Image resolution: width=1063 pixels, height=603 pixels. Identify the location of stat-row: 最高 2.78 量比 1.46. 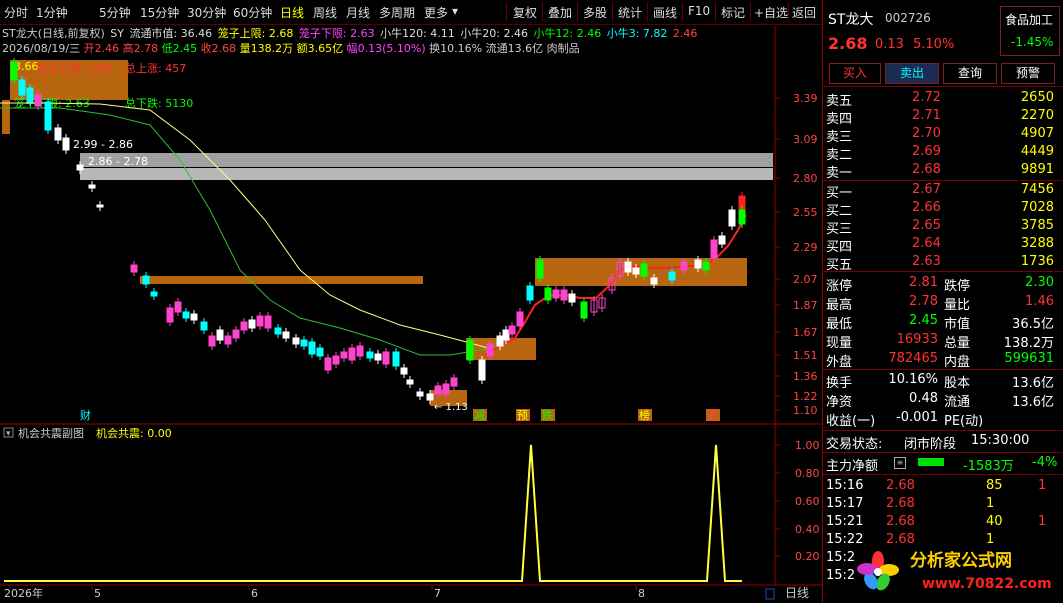
(942, 303).